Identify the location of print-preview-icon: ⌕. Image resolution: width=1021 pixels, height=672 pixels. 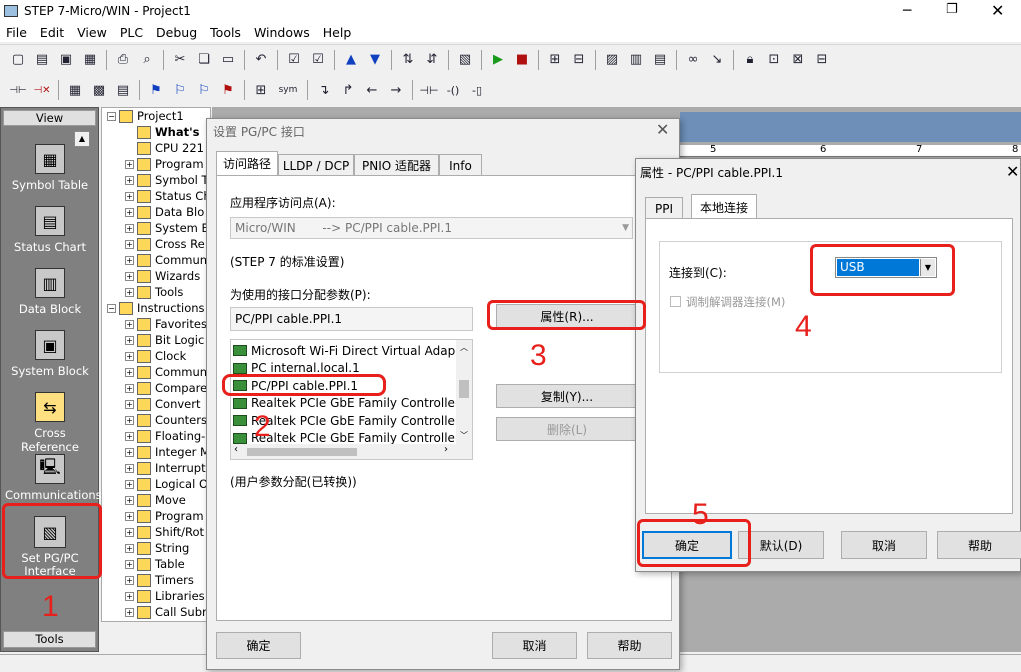
(147, 60).